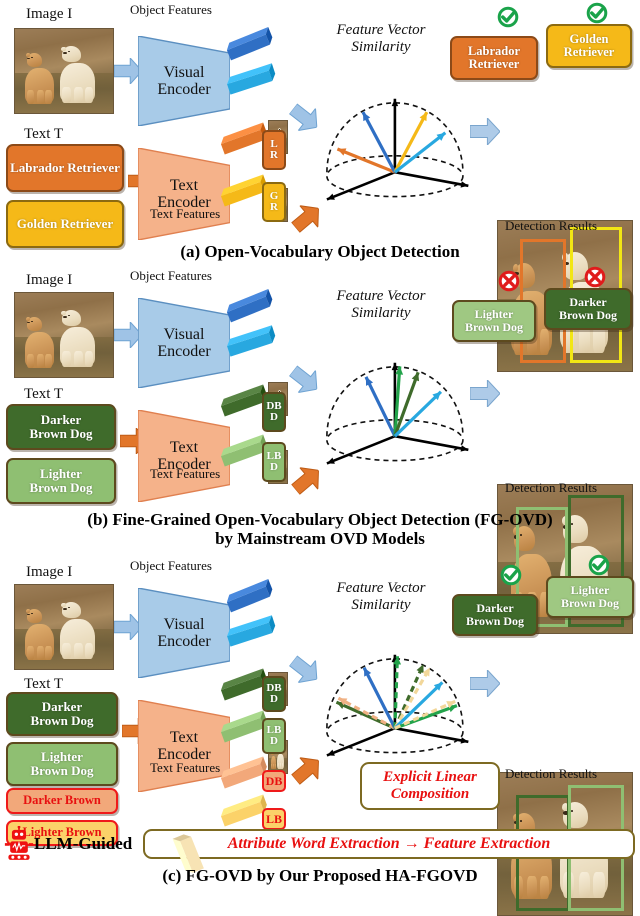 Image resolution: width=640 pixels, height=916 pixels. Describe the element at coordinates (274, 781) in the screenshot. I see `text-feature-token-2: DB` at that location.